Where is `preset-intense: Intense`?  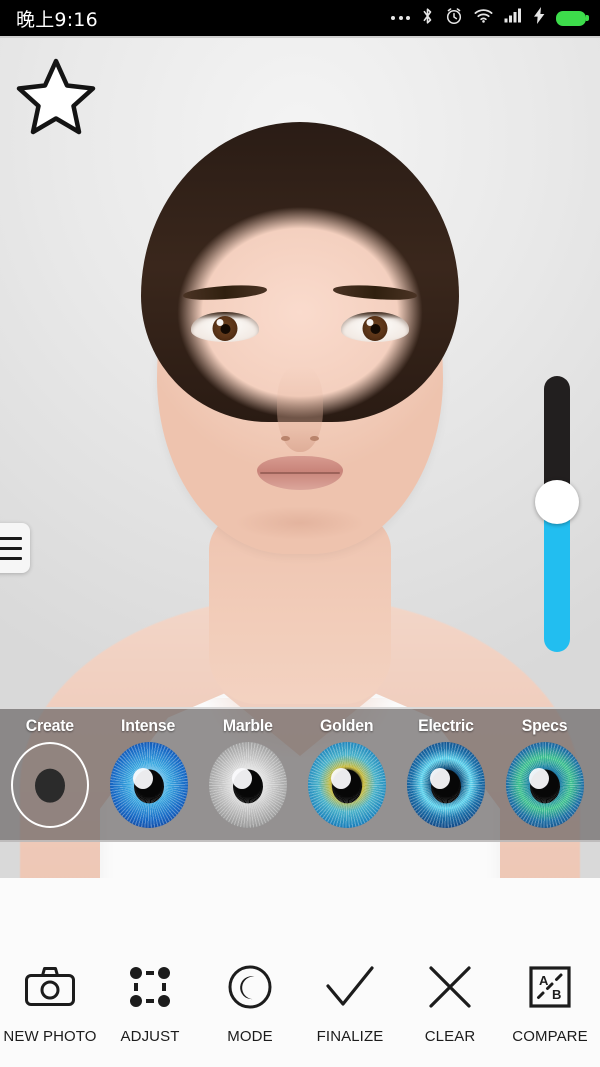 preset-intense: Intense is located at coordinates (148, 768).